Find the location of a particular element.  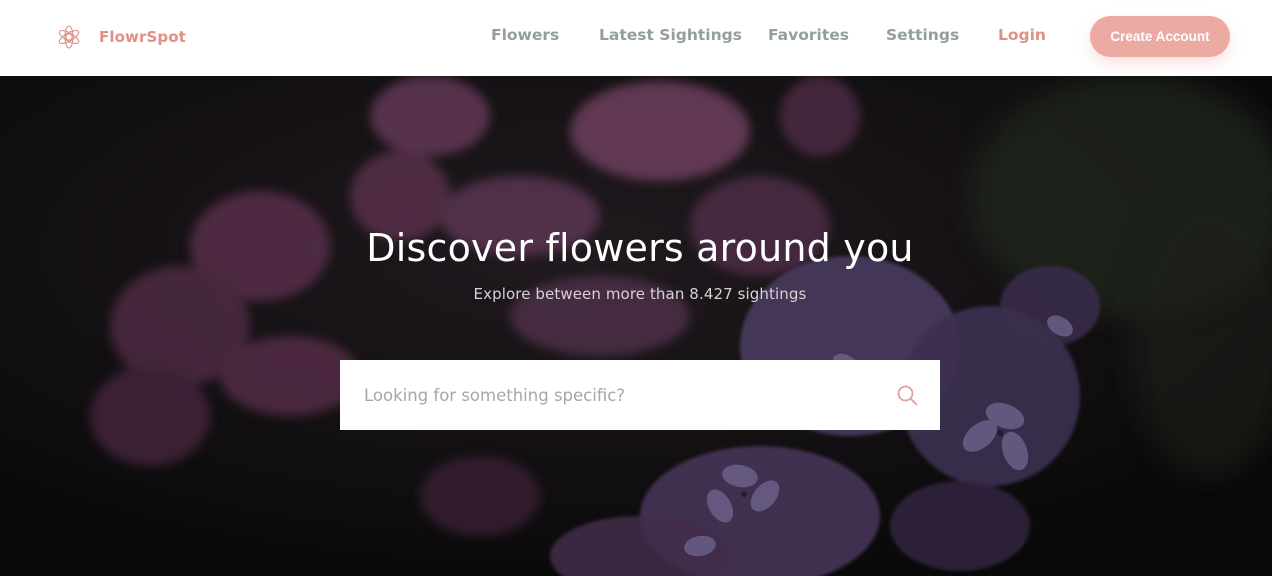

search-input is located at coordinates (614, 395).